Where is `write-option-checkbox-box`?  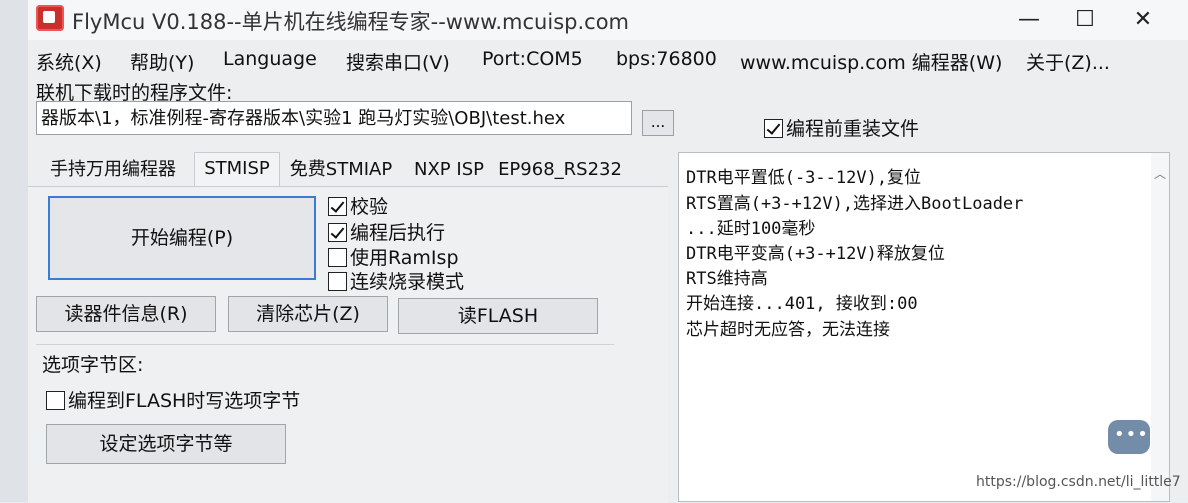 write-option-checkbox-box is located at coordinates (55, 400).